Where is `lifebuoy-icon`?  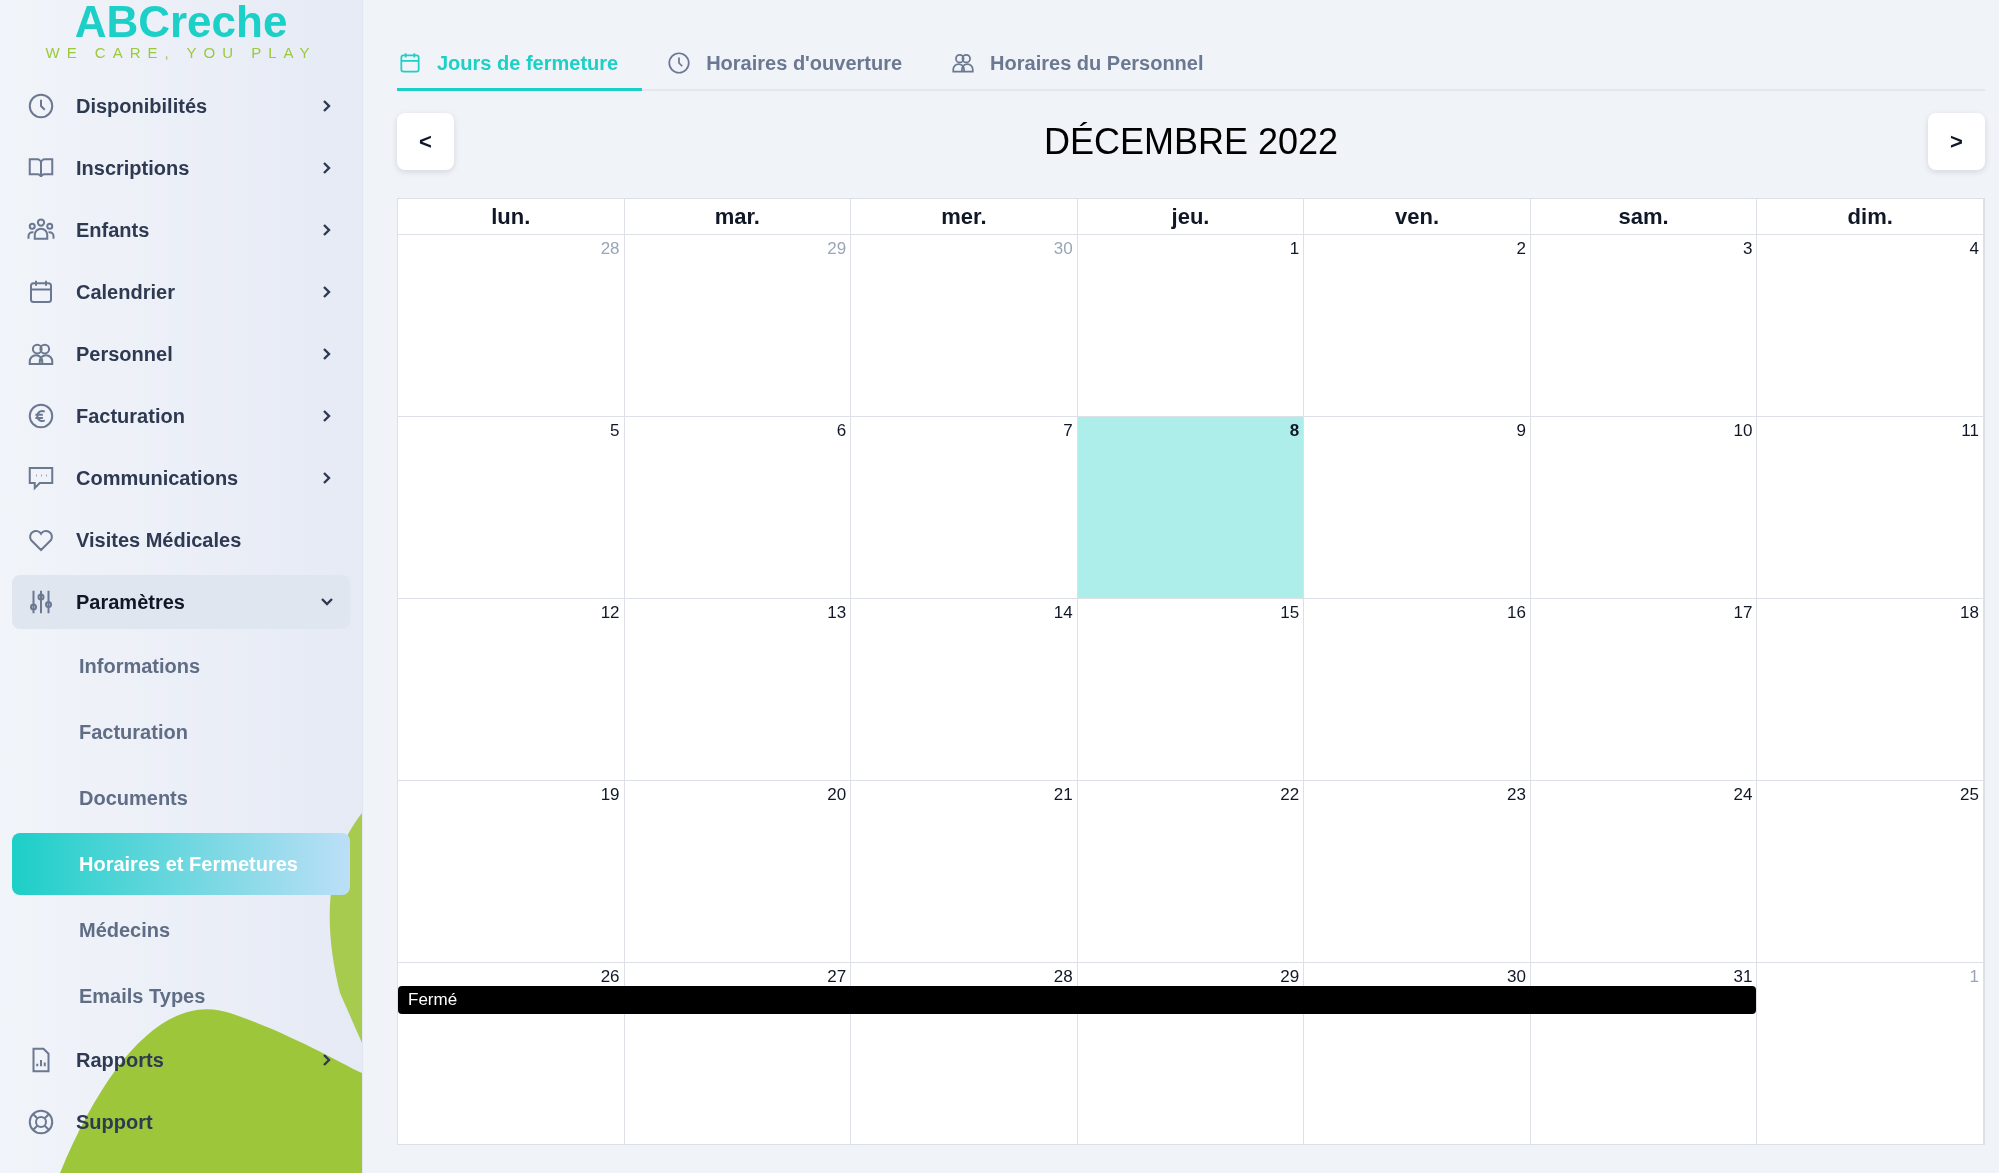 lifebuoy-icon is located at coordinates (41, 1122).